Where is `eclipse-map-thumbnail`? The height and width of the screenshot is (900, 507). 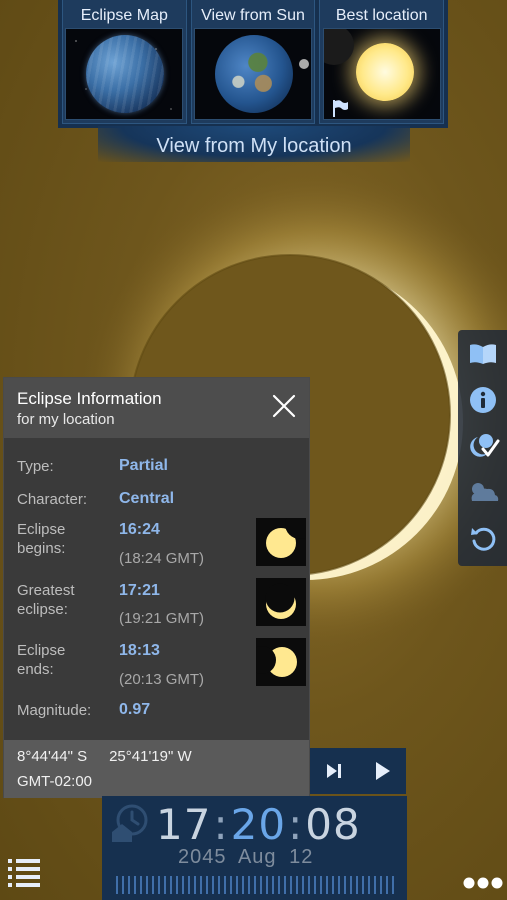 eclipse-map-thumbnail is located at coordinates (124, 74).